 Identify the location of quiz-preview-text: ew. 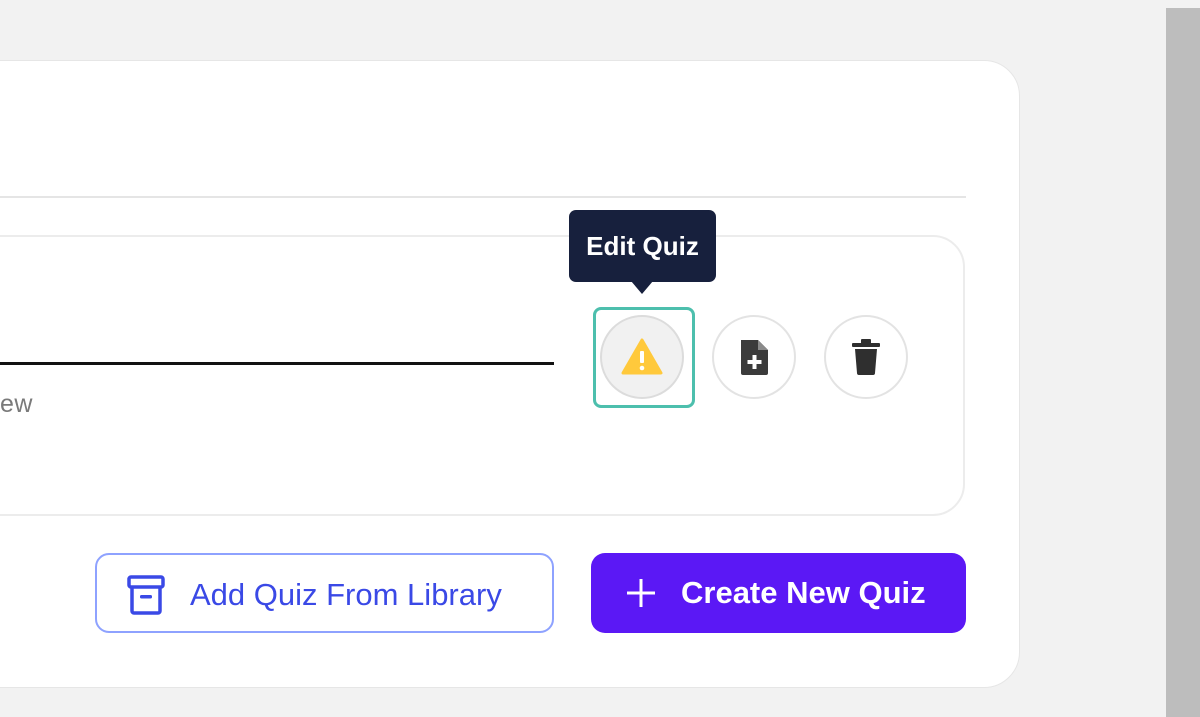
(16, 404).